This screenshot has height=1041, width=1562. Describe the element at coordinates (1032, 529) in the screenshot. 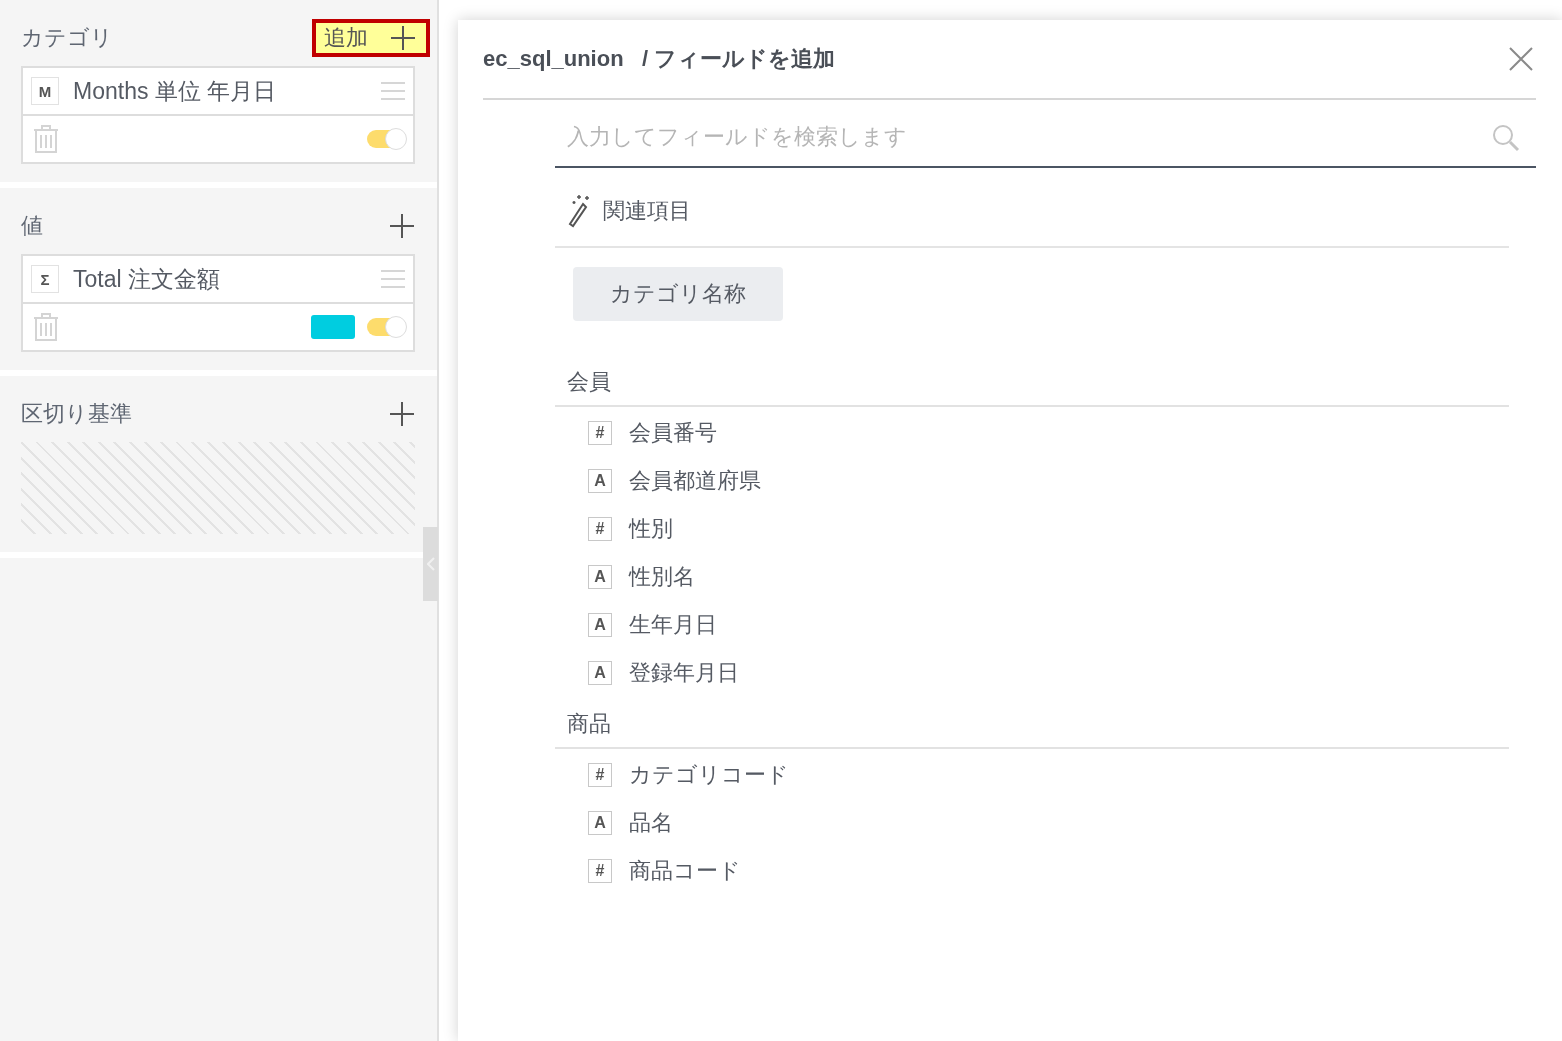

I see `field-item: # 性別` at that location.